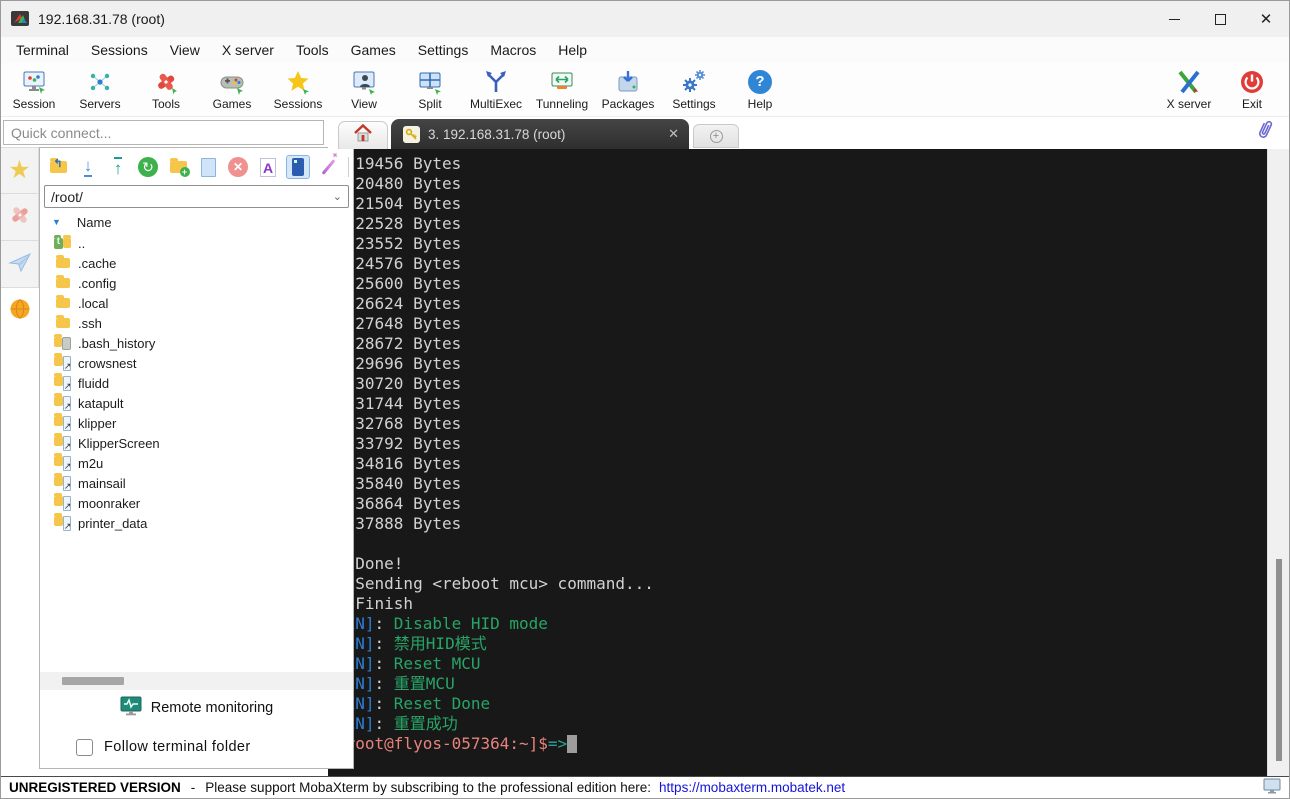  What do you see at coordinates (443, 50) in the screenshot?
I see `menu-item: Settings` at bounding box center [443, 50].